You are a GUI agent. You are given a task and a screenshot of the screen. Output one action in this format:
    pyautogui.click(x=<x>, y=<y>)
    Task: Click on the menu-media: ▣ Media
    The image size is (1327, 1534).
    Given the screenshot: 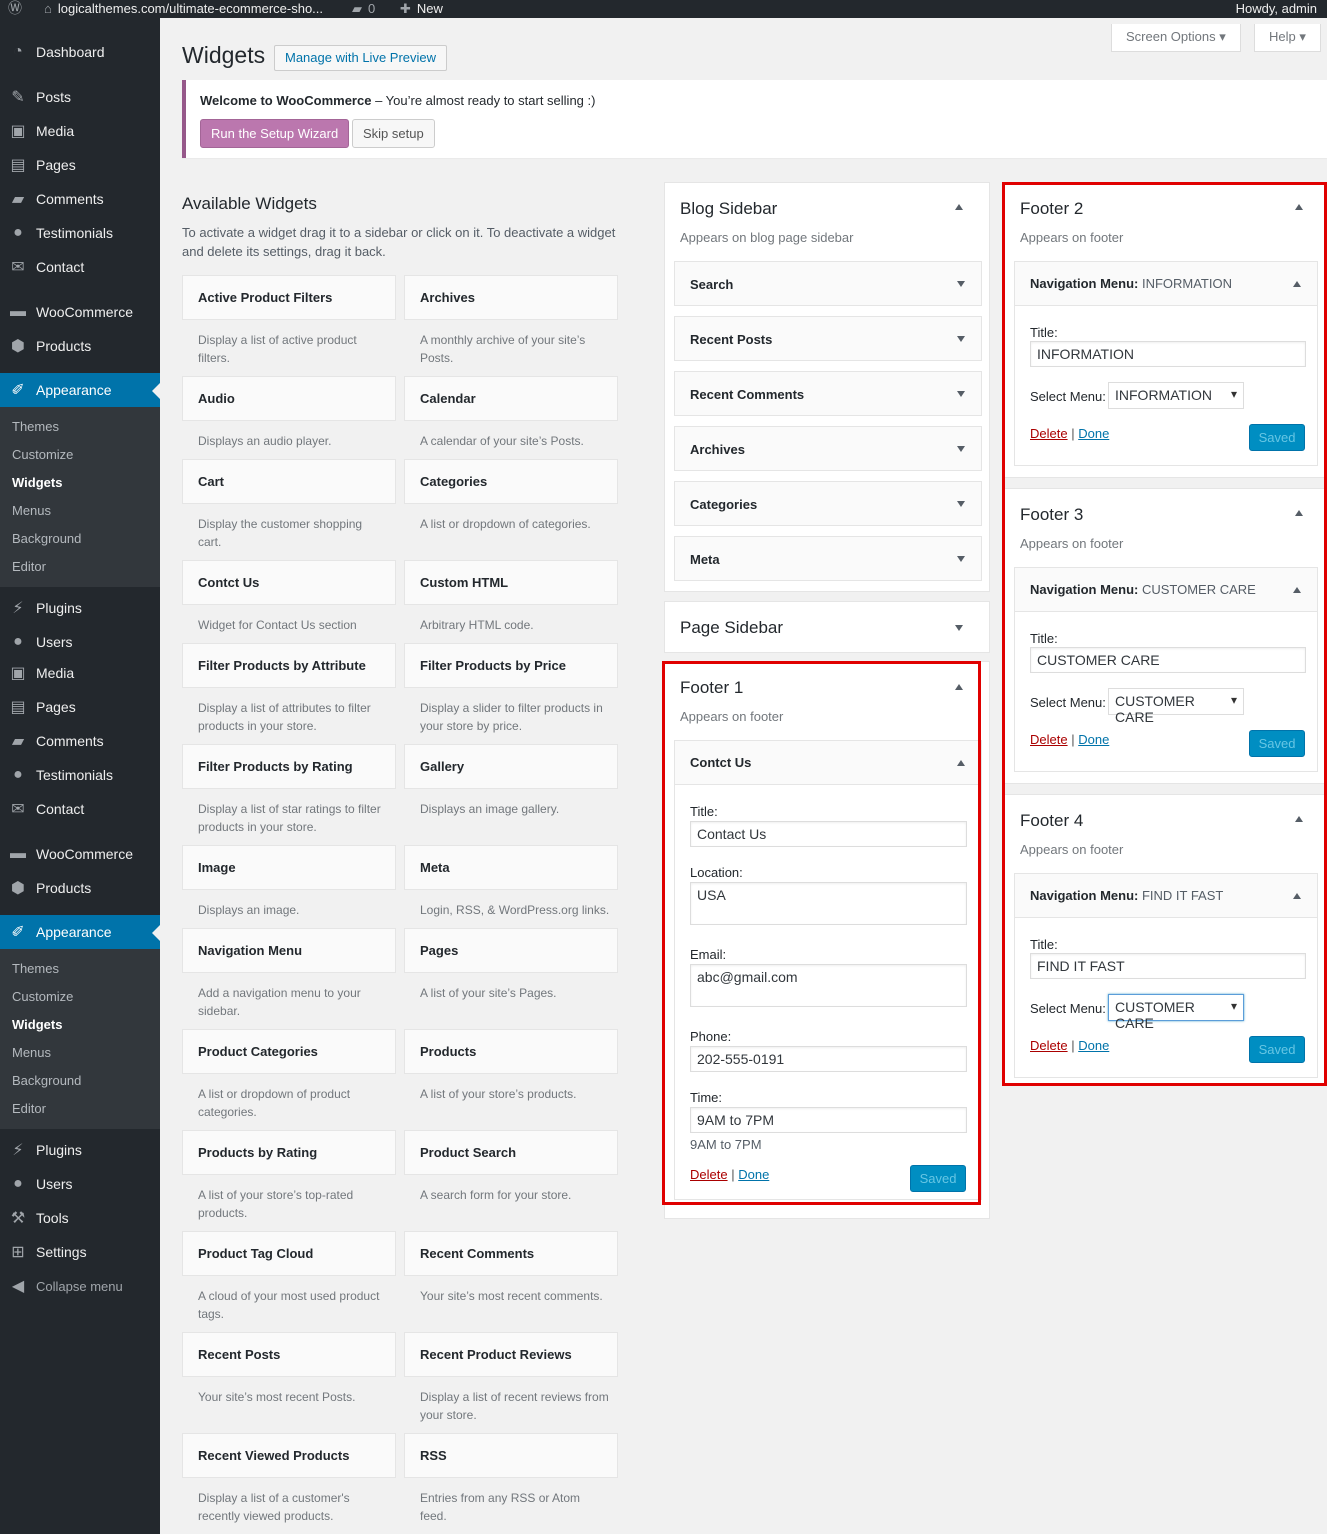 What is the action you would take?
    pyautogui.click(x=80, y=131)
    